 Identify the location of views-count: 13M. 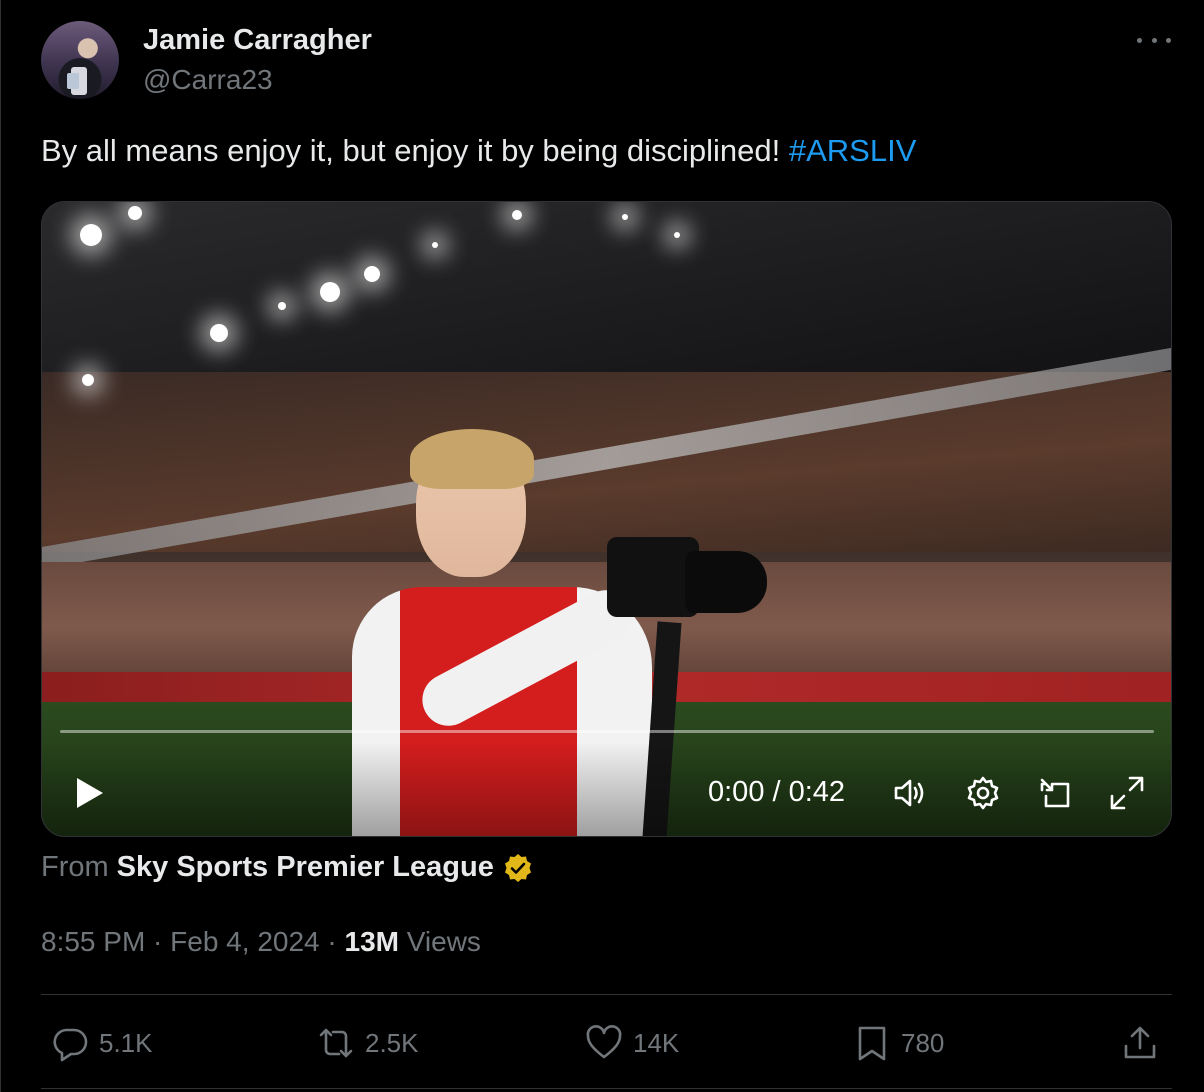
(371, 941).